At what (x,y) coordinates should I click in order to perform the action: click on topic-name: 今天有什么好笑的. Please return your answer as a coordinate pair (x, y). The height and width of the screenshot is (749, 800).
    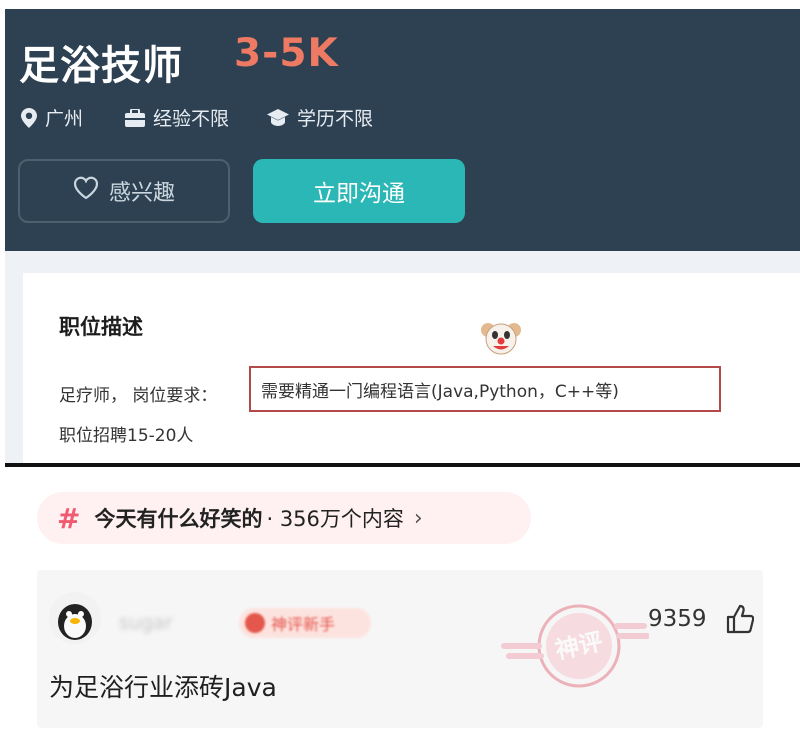
    Looking at the image, I should click on (178, 519).